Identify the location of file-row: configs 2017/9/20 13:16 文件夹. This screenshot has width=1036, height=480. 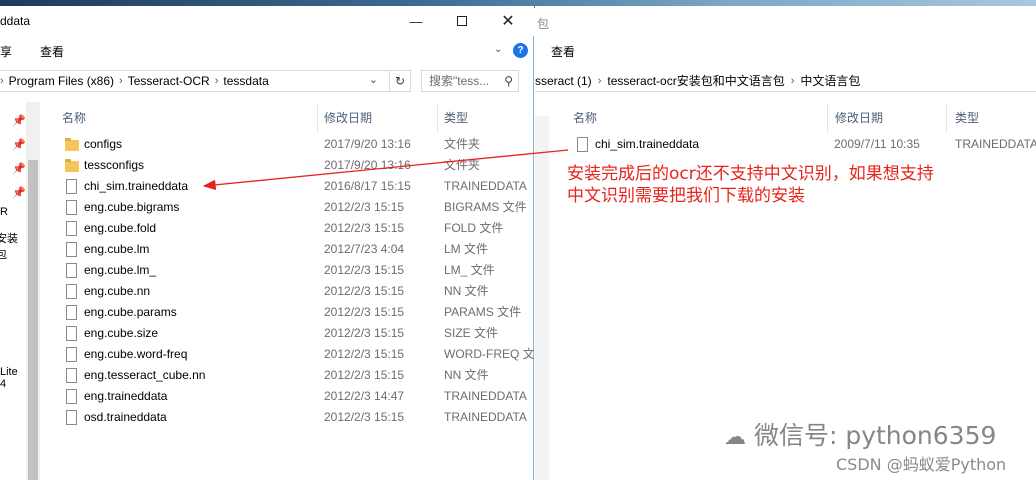
(297, 144).